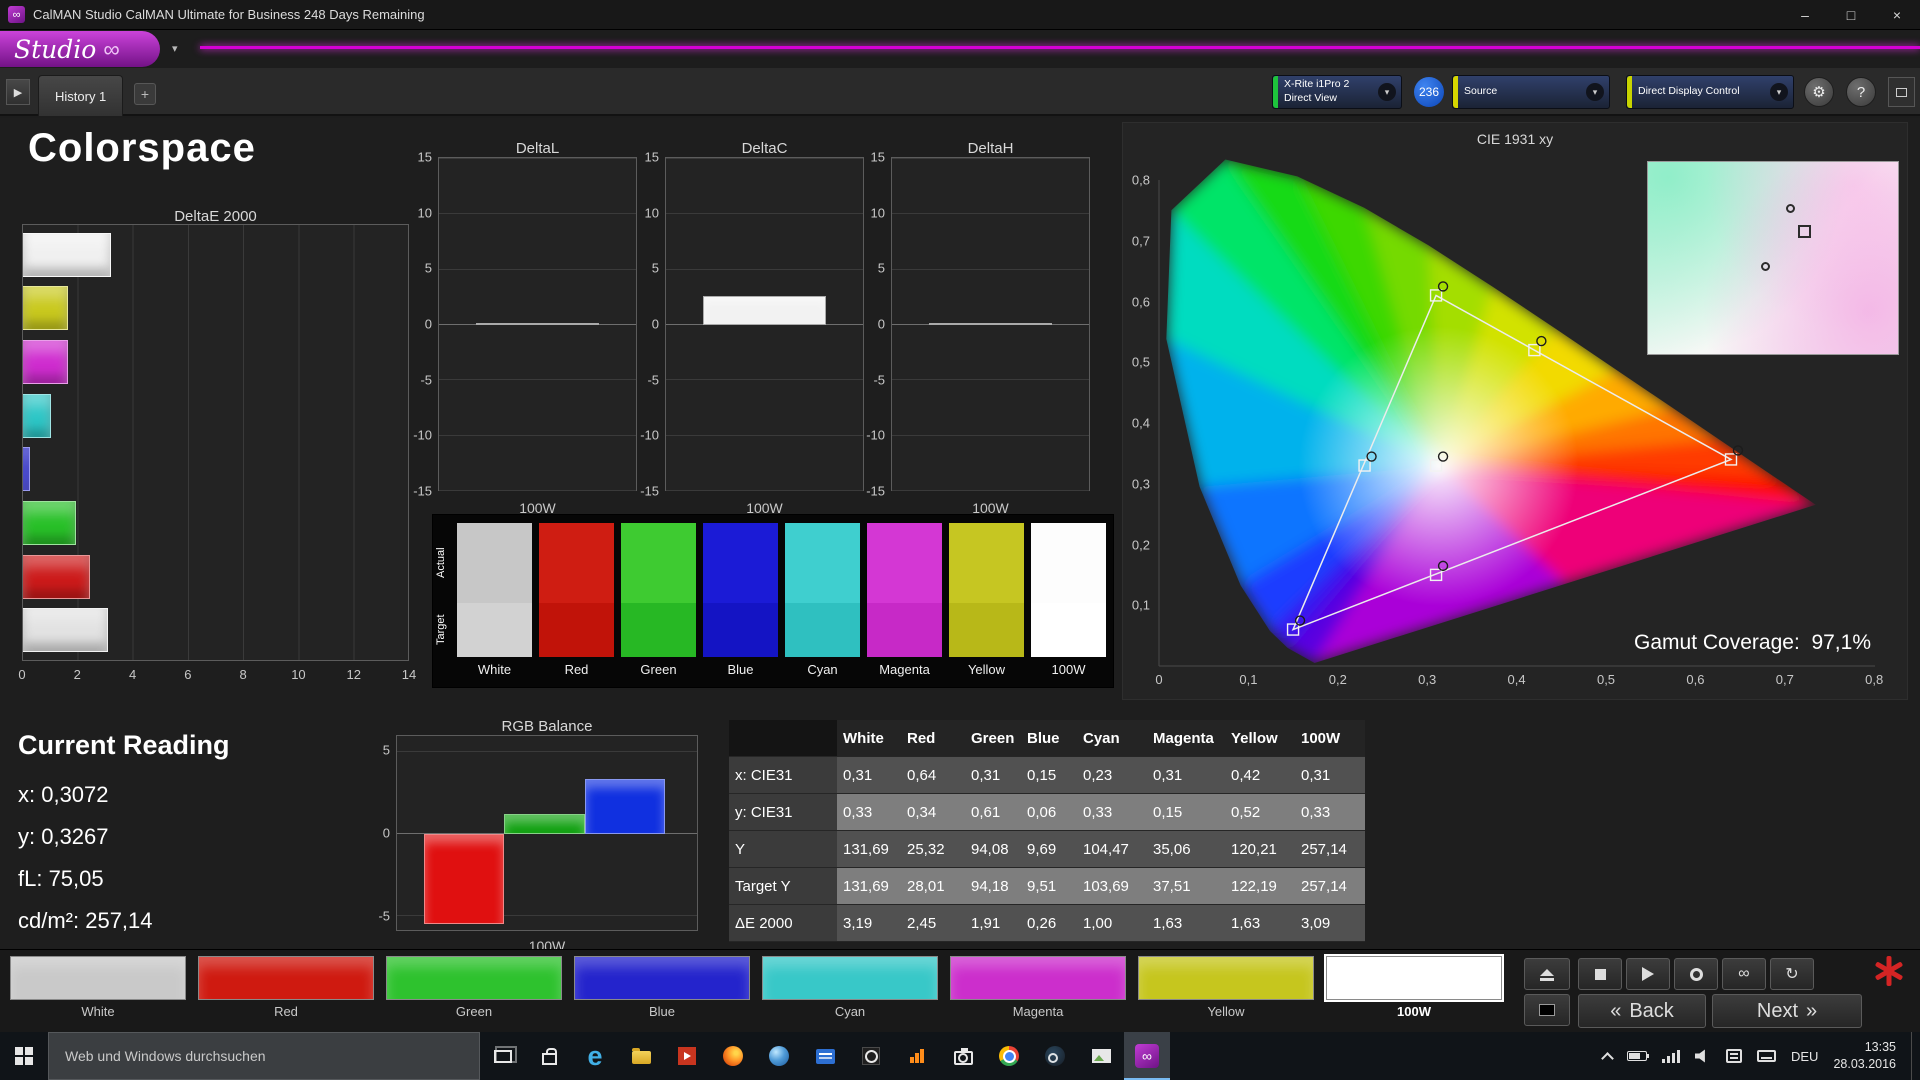 This screenshot has width=1920, height=1080. Describe the element at coordinates (1787, 1011) in the screenshot. I see `next-button: Next »` at that location.